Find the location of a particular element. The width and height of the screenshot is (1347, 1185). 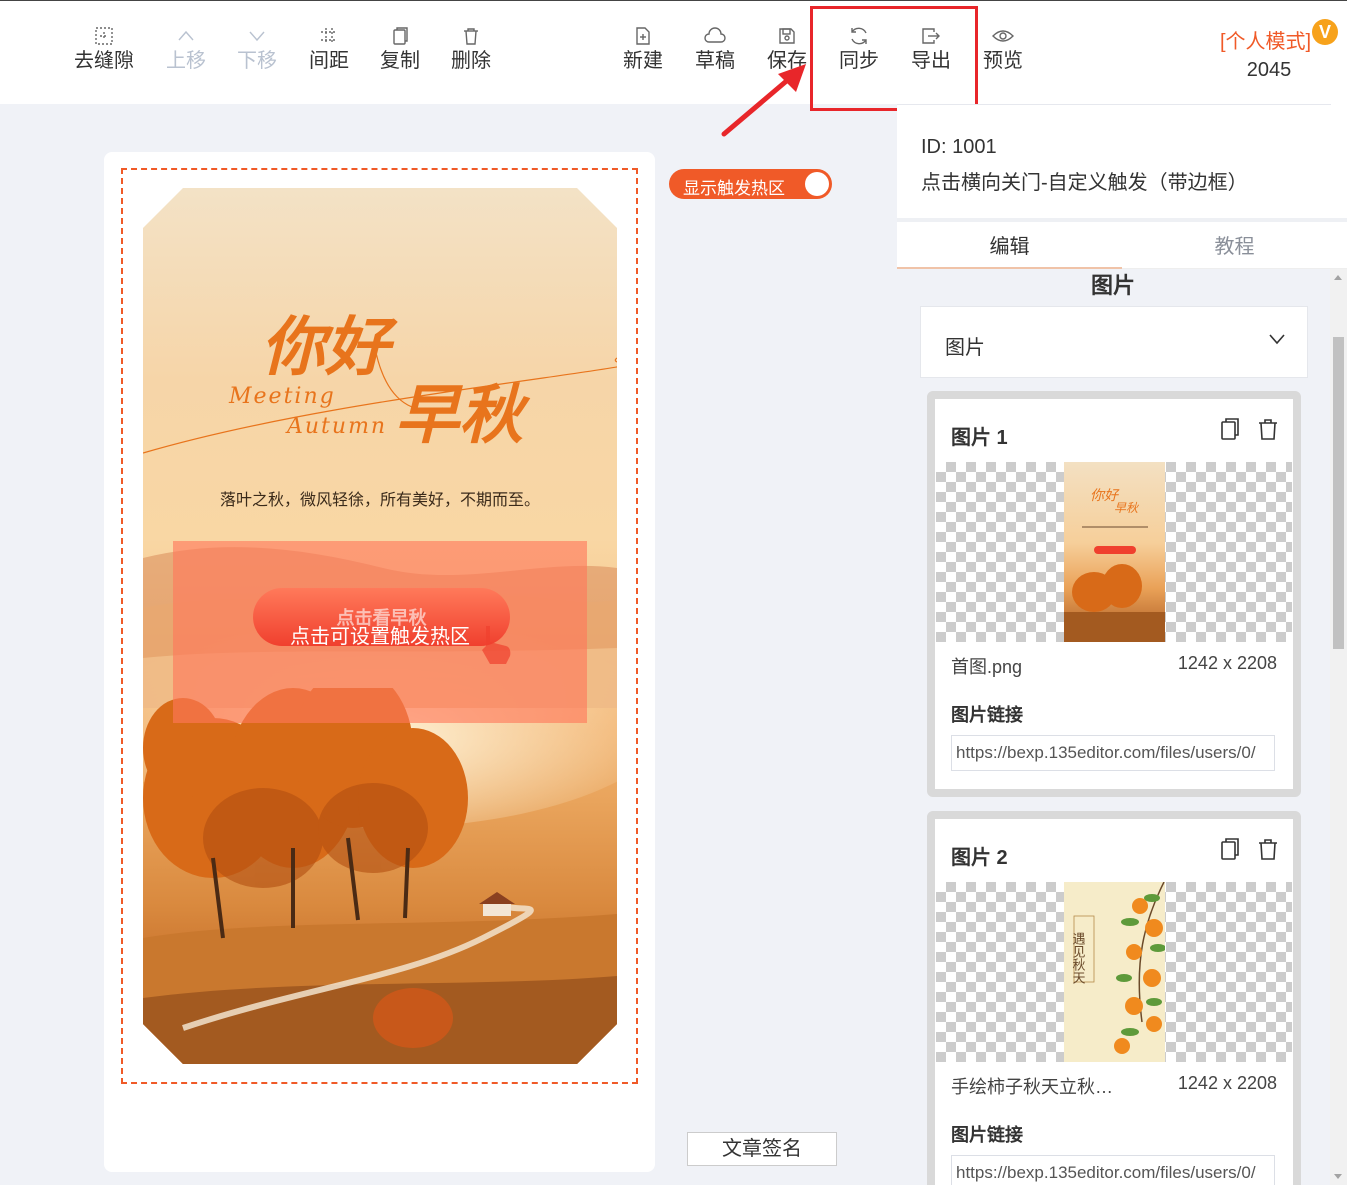

image-preview: 遇见秋天 is located at coordinates (1114, 972).